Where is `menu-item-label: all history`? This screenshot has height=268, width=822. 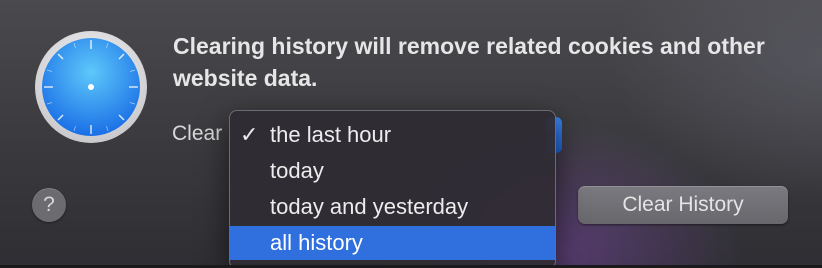
menu-item-label: all history is located at coordinates (316, 242).